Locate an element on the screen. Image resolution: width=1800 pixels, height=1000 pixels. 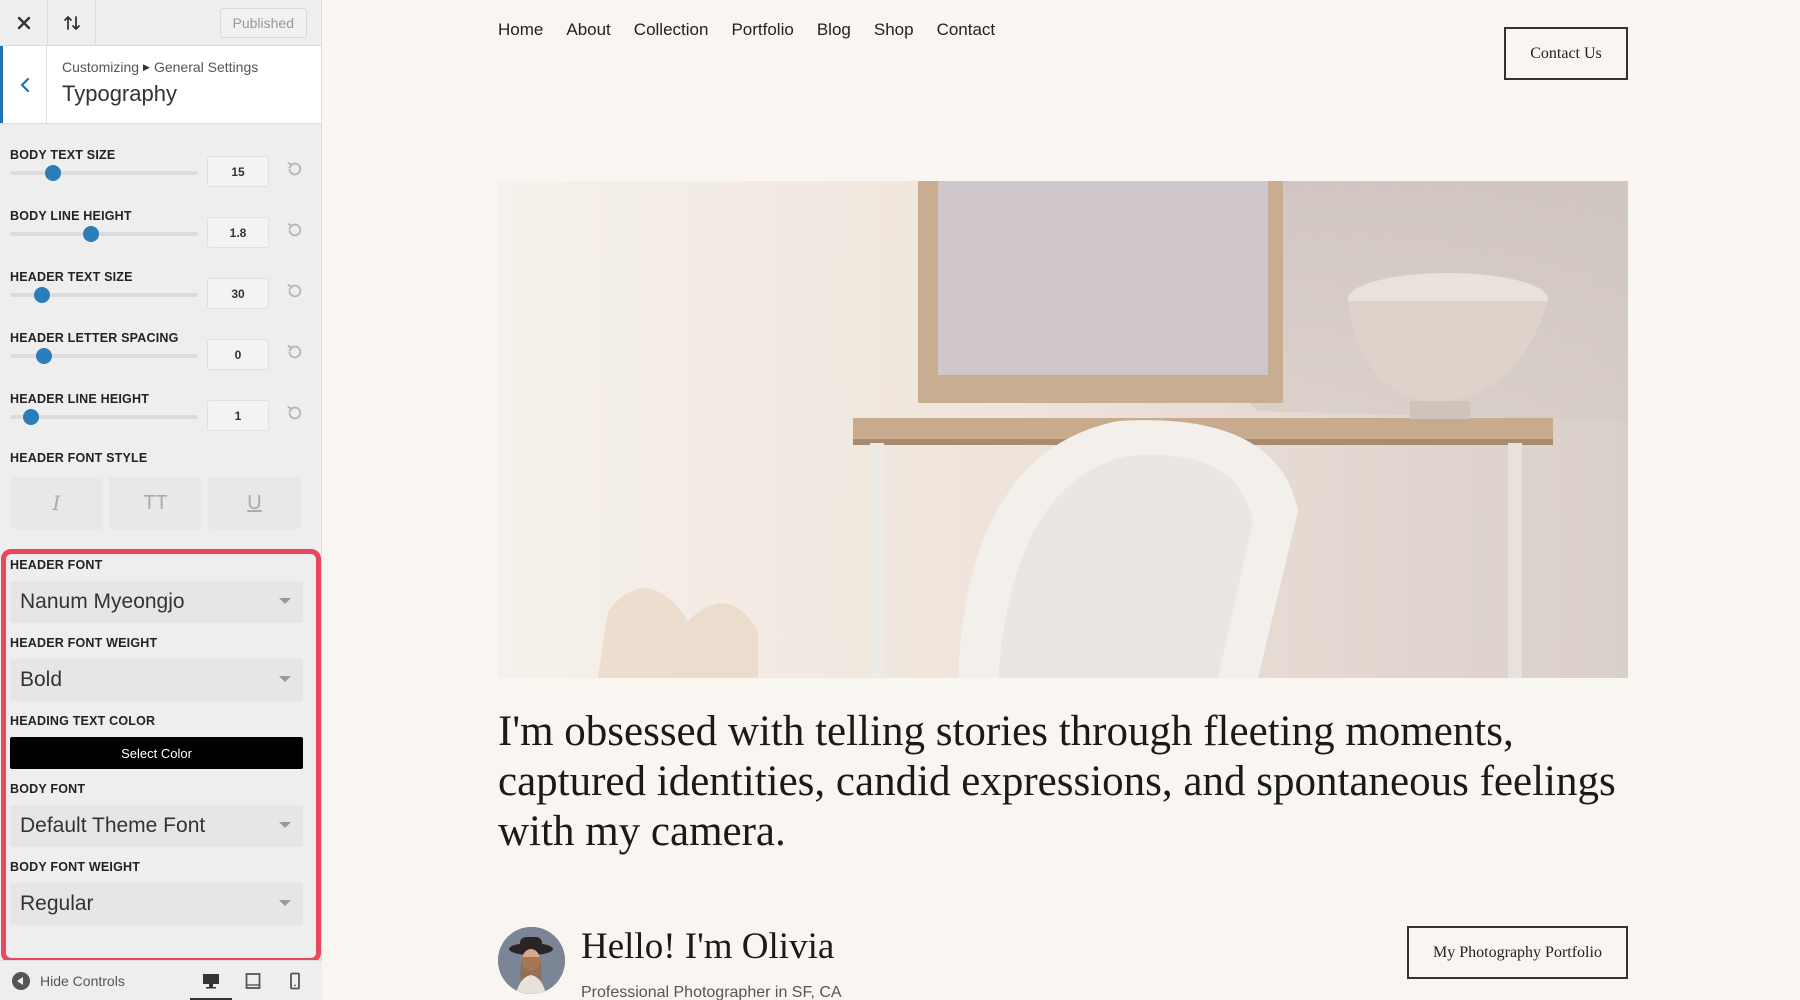
body-font-weight-label: BODY FONT WEIGHT is located at coordinates (75, 867).